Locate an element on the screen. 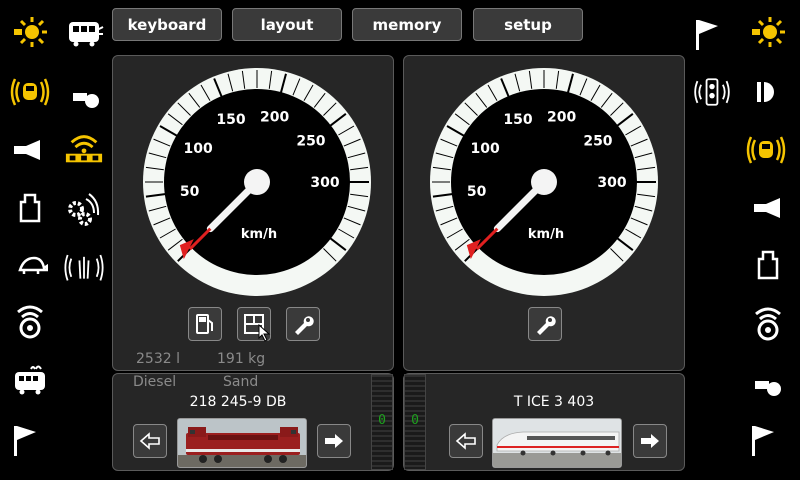  keyboard-button: keyboard is located at coordinates (167, 24).